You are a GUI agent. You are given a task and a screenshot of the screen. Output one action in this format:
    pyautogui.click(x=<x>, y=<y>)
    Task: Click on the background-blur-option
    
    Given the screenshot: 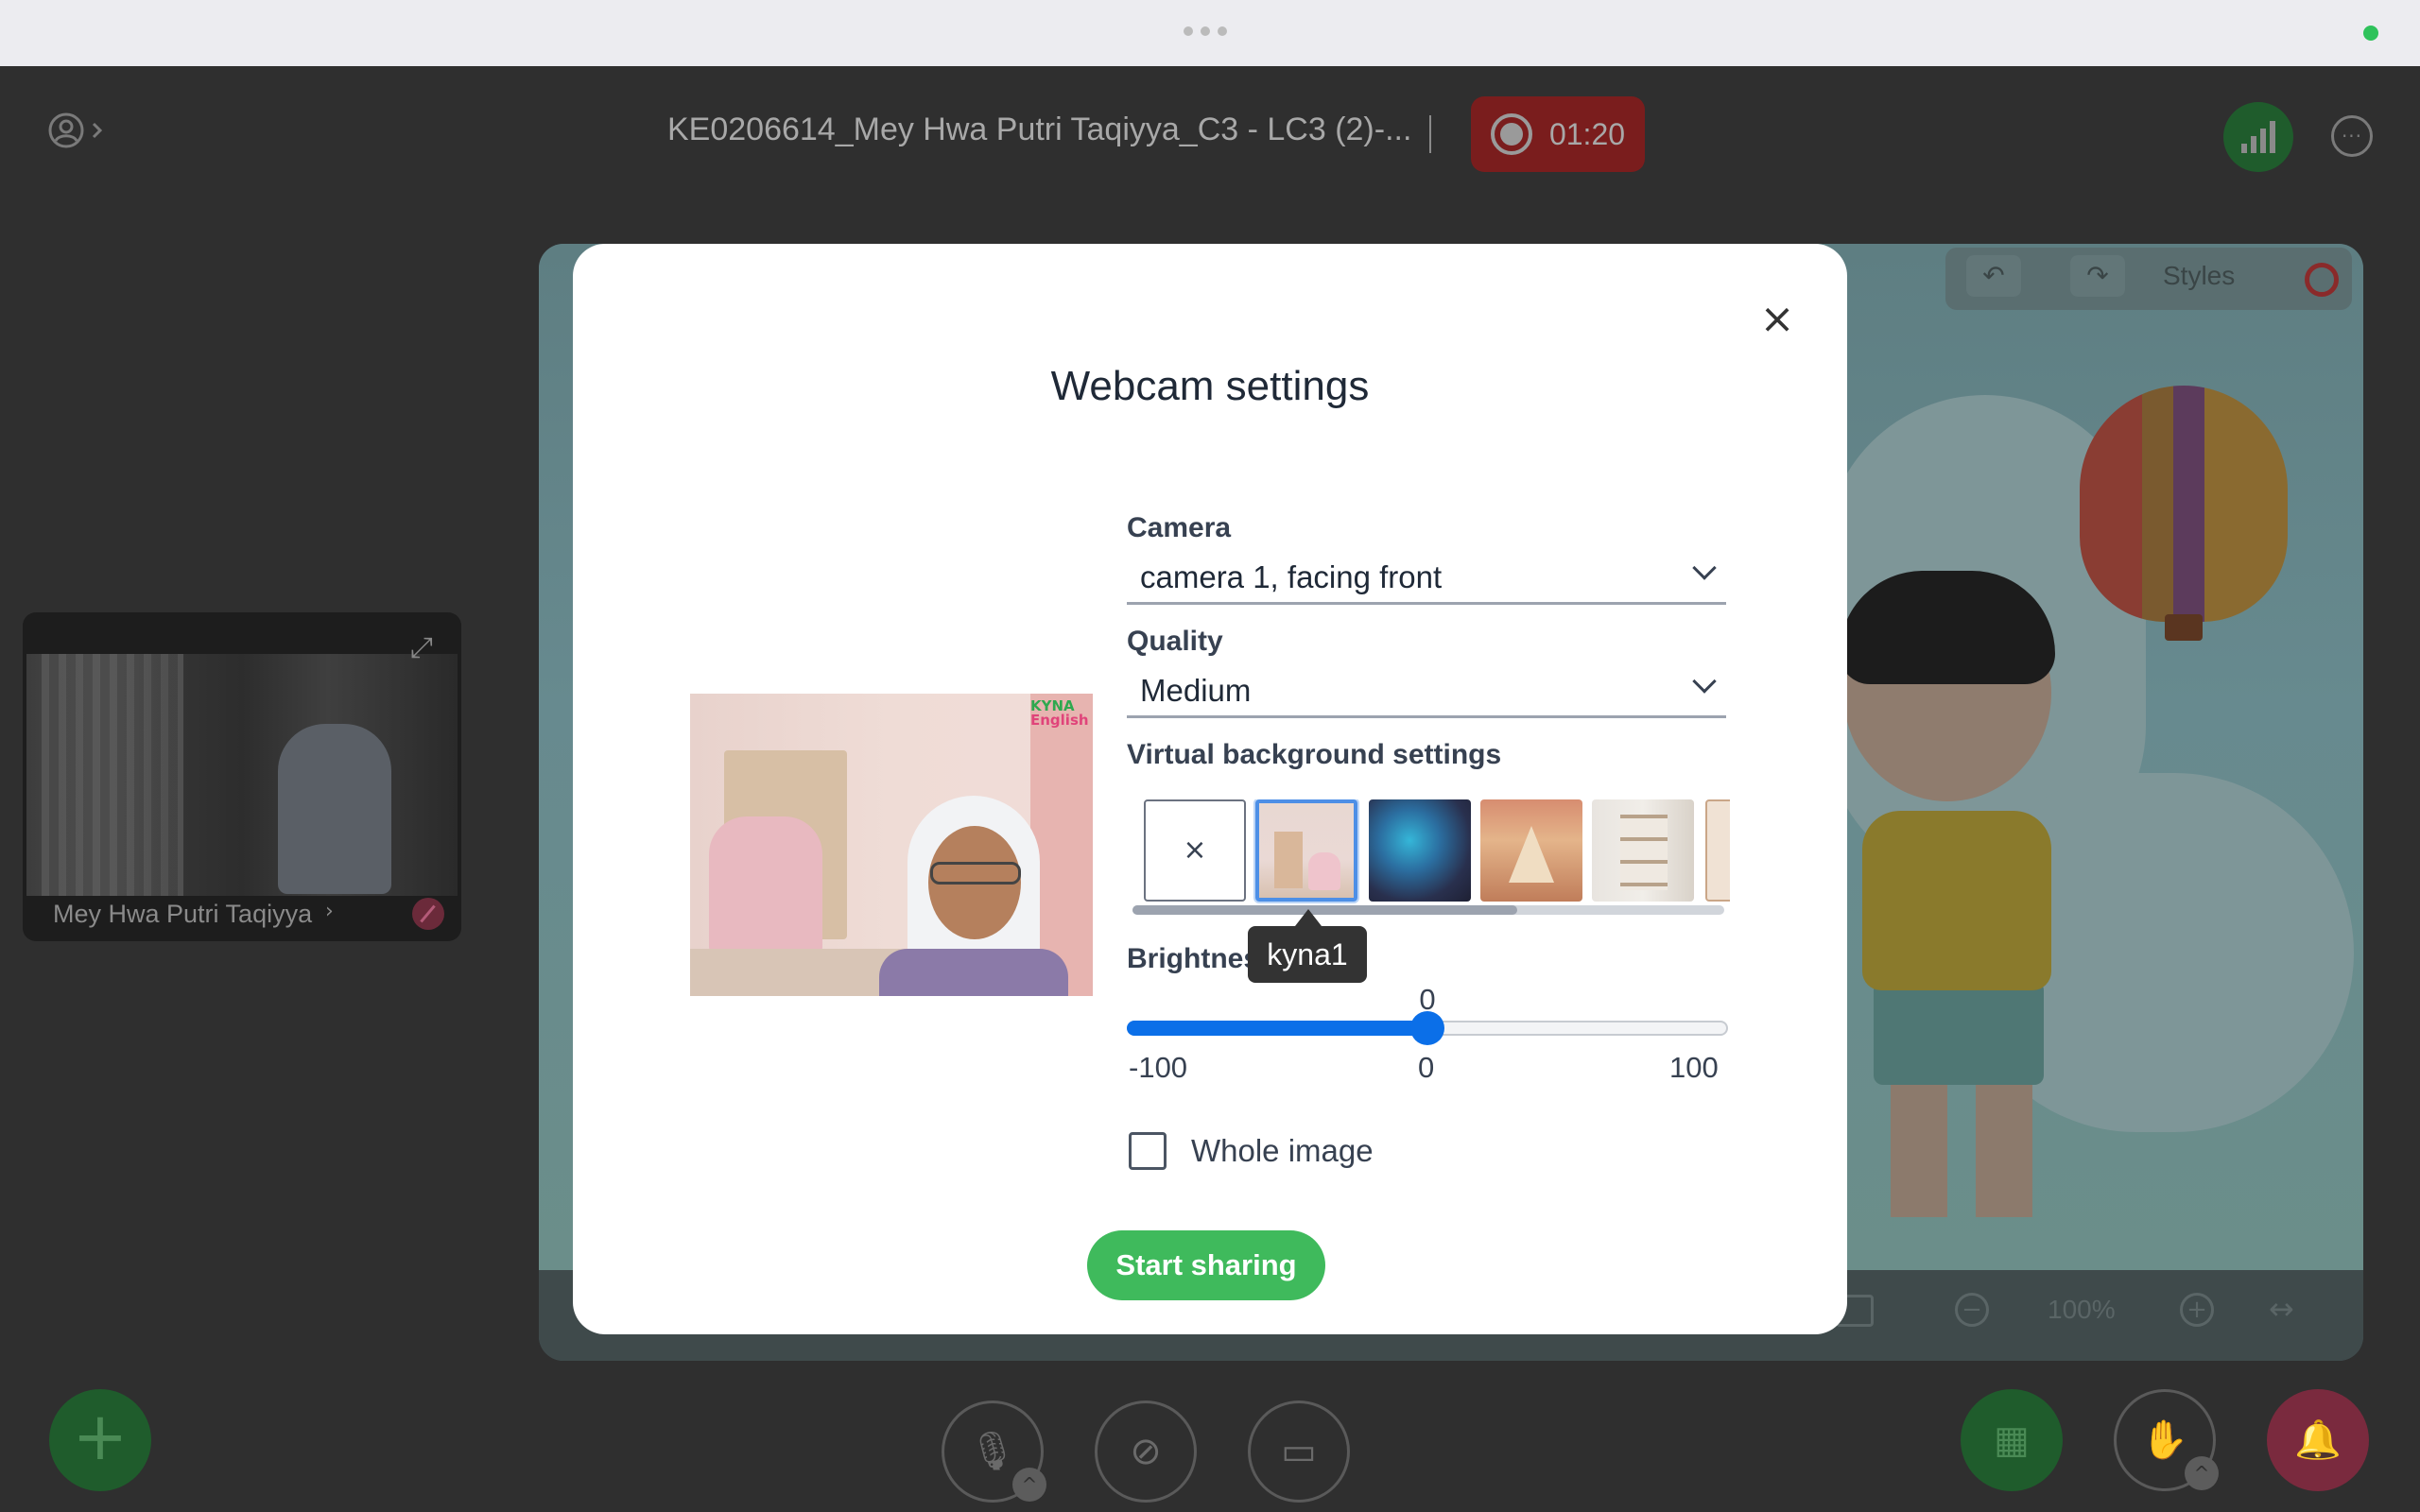 What is the action you would take?
    pyautogui.click(x=1420, y=850)
    